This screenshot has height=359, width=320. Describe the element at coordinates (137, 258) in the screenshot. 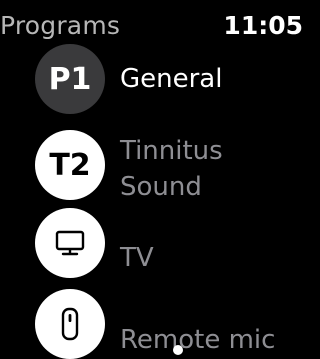

I see `program-label-tv: TV` at that location.